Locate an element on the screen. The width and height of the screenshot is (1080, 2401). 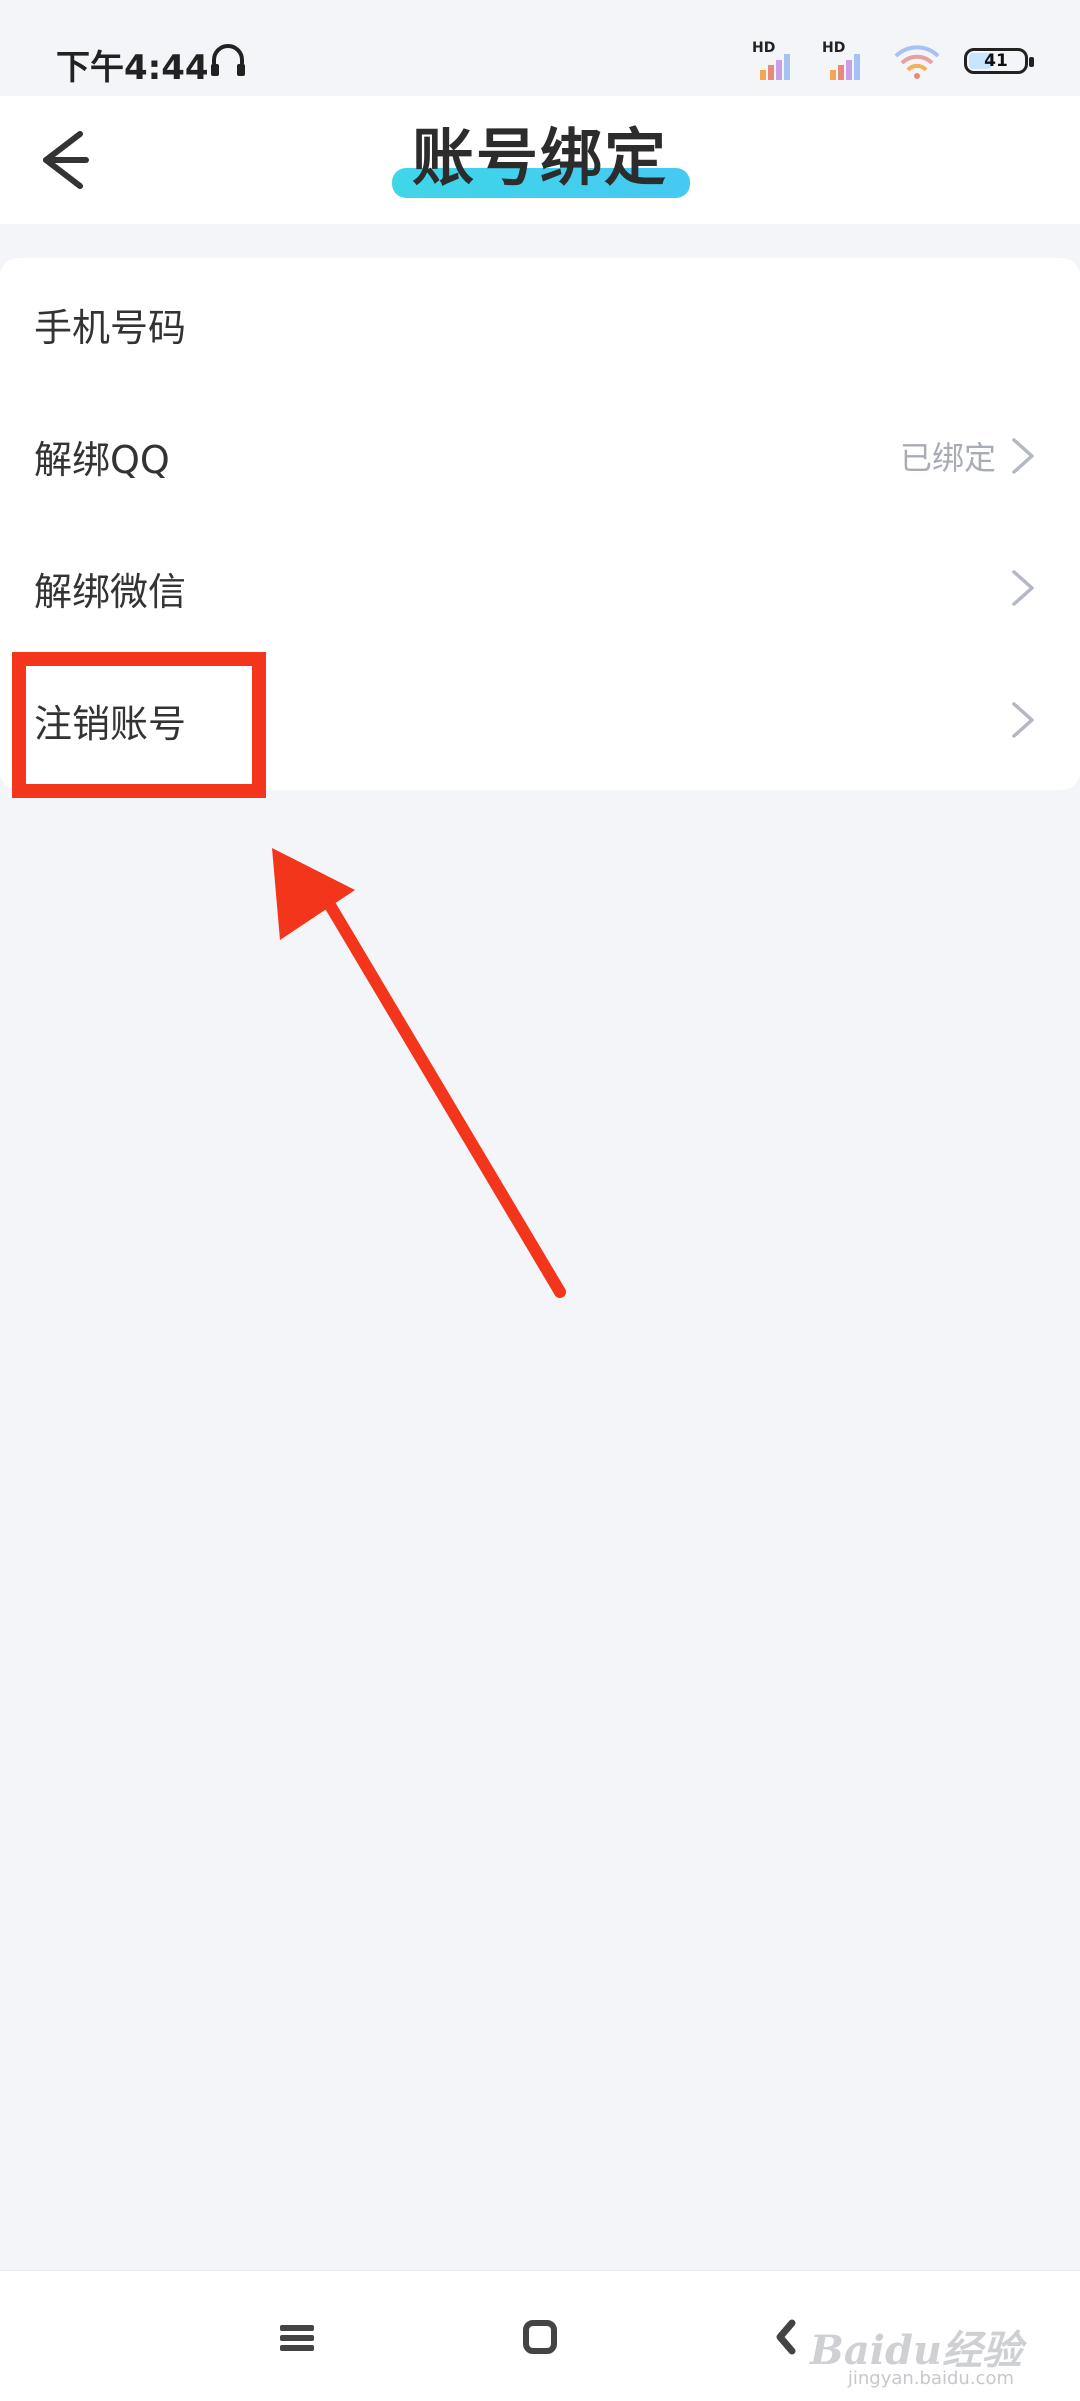
battery-icon: 41 is located at coordinates (999, 61).